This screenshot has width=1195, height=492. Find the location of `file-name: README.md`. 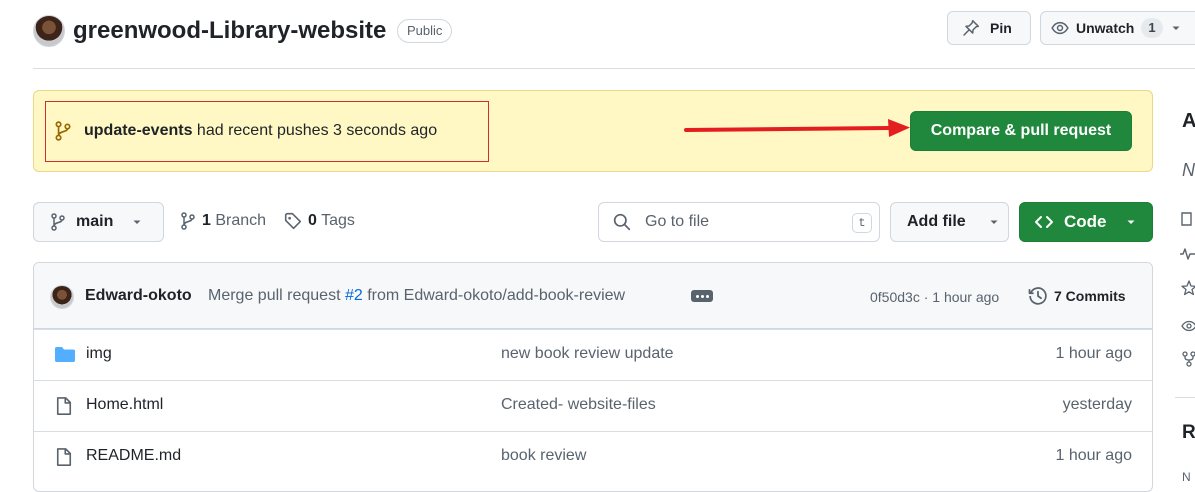

file-name: README.md is located at coordinates (133, 456).